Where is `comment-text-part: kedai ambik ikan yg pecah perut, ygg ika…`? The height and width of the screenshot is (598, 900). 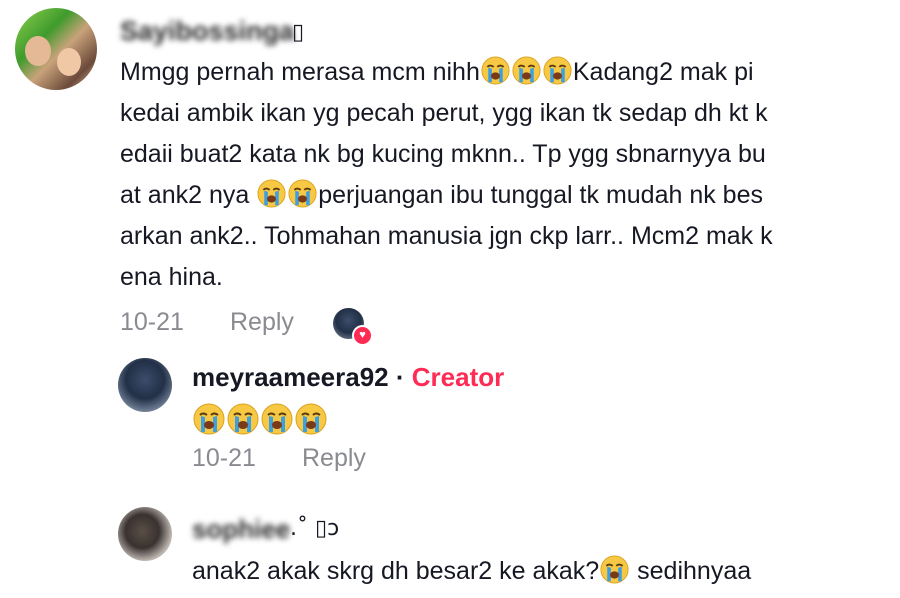
comment-text-part: kedai ambik ikan yg pecah perut, ygg ika… is located at coordinates (444, 113).